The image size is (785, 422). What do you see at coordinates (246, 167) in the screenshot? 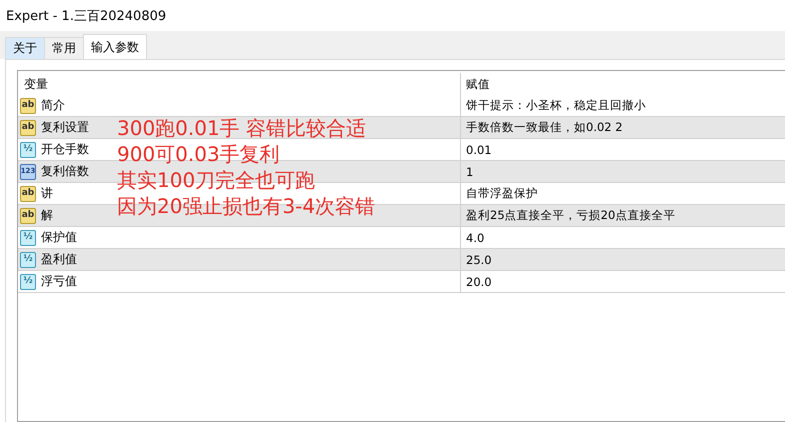
I see `annotation-text: 300跑0.01手 容错比较合适 900可0.03手复利 其实100刀完全也可跑 因为20强止损也有3-4次容错` at bounding box center [246, 167].